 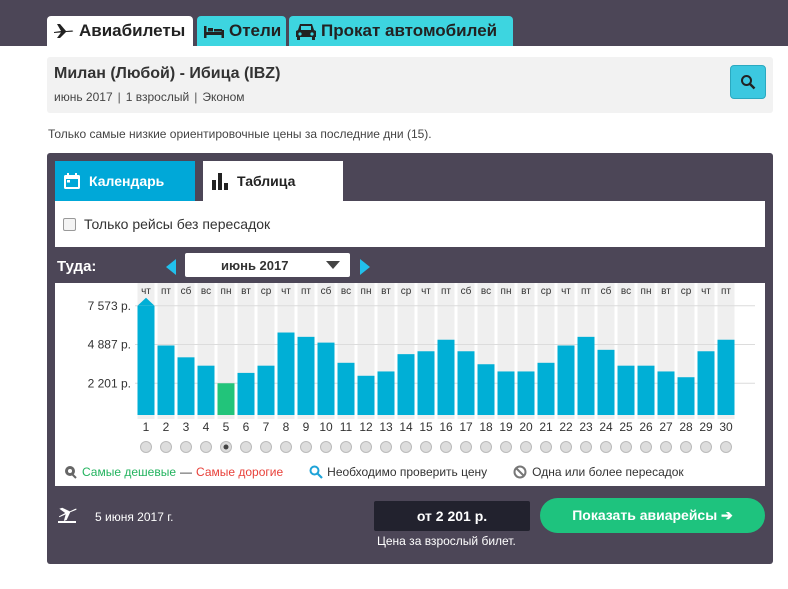 I want to click on day-label: 3, so click(x=186, y=427).